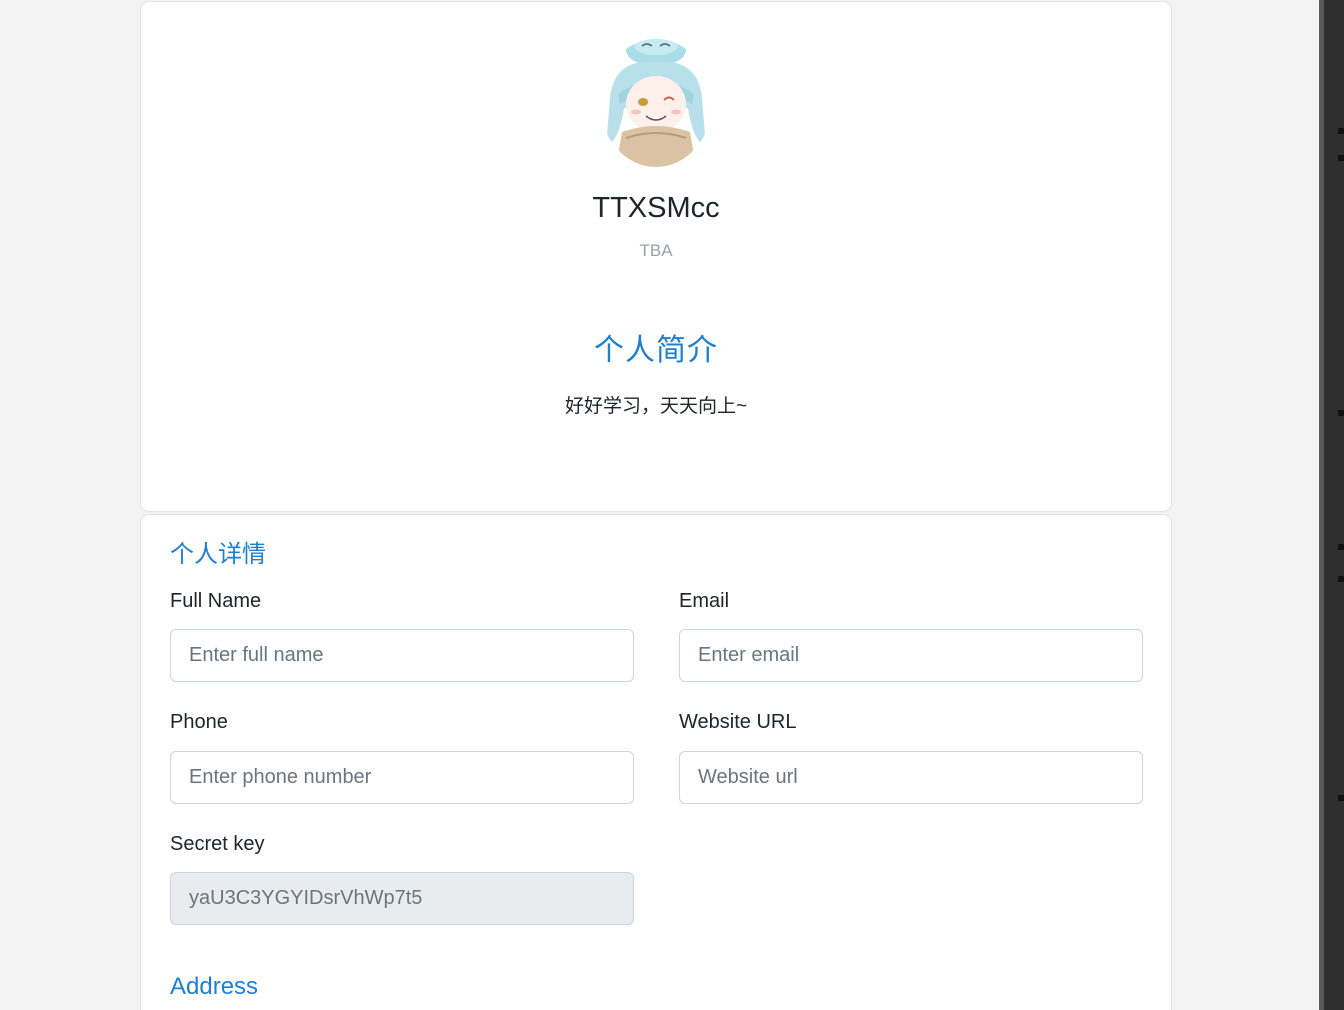  I want to click on details-title: 个人详情, so click(218, 554).